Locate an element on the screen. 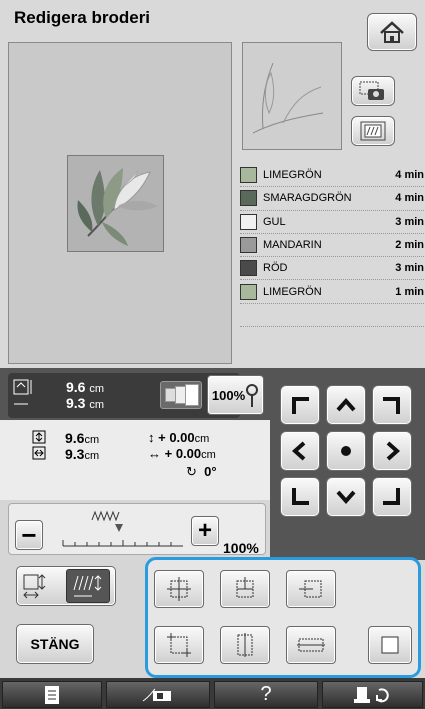 This screenshot has width=425, height=709. machine-settings-icon is located at coordinates (371, 694).